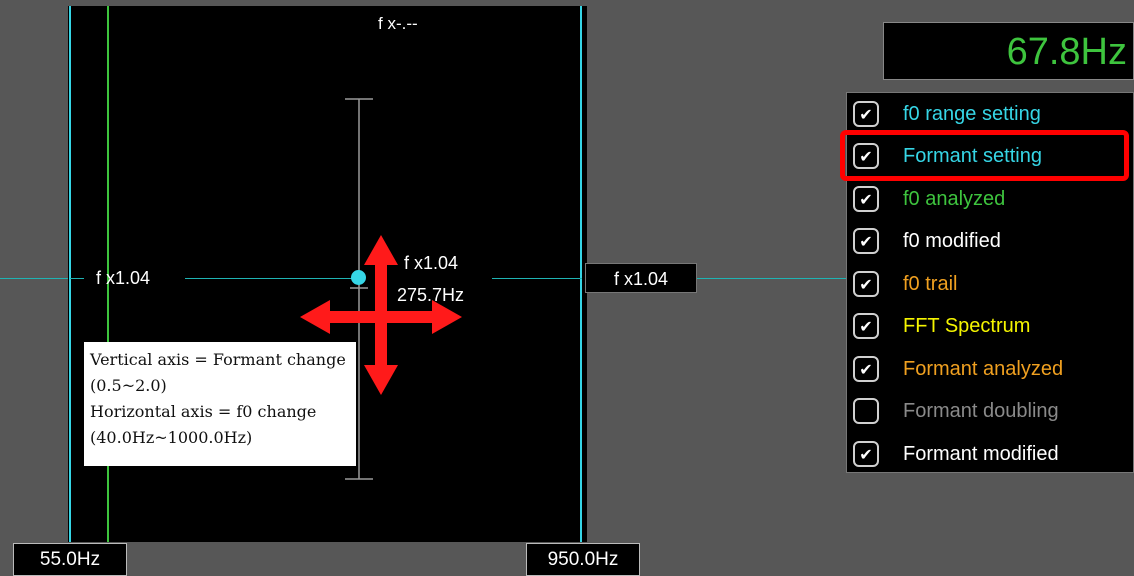  What do you see at coordinates (218, 359) in the screenshot?
I see `tooltip-line-1: Vertical axis = Formant change` at bounding box center [218, 359].